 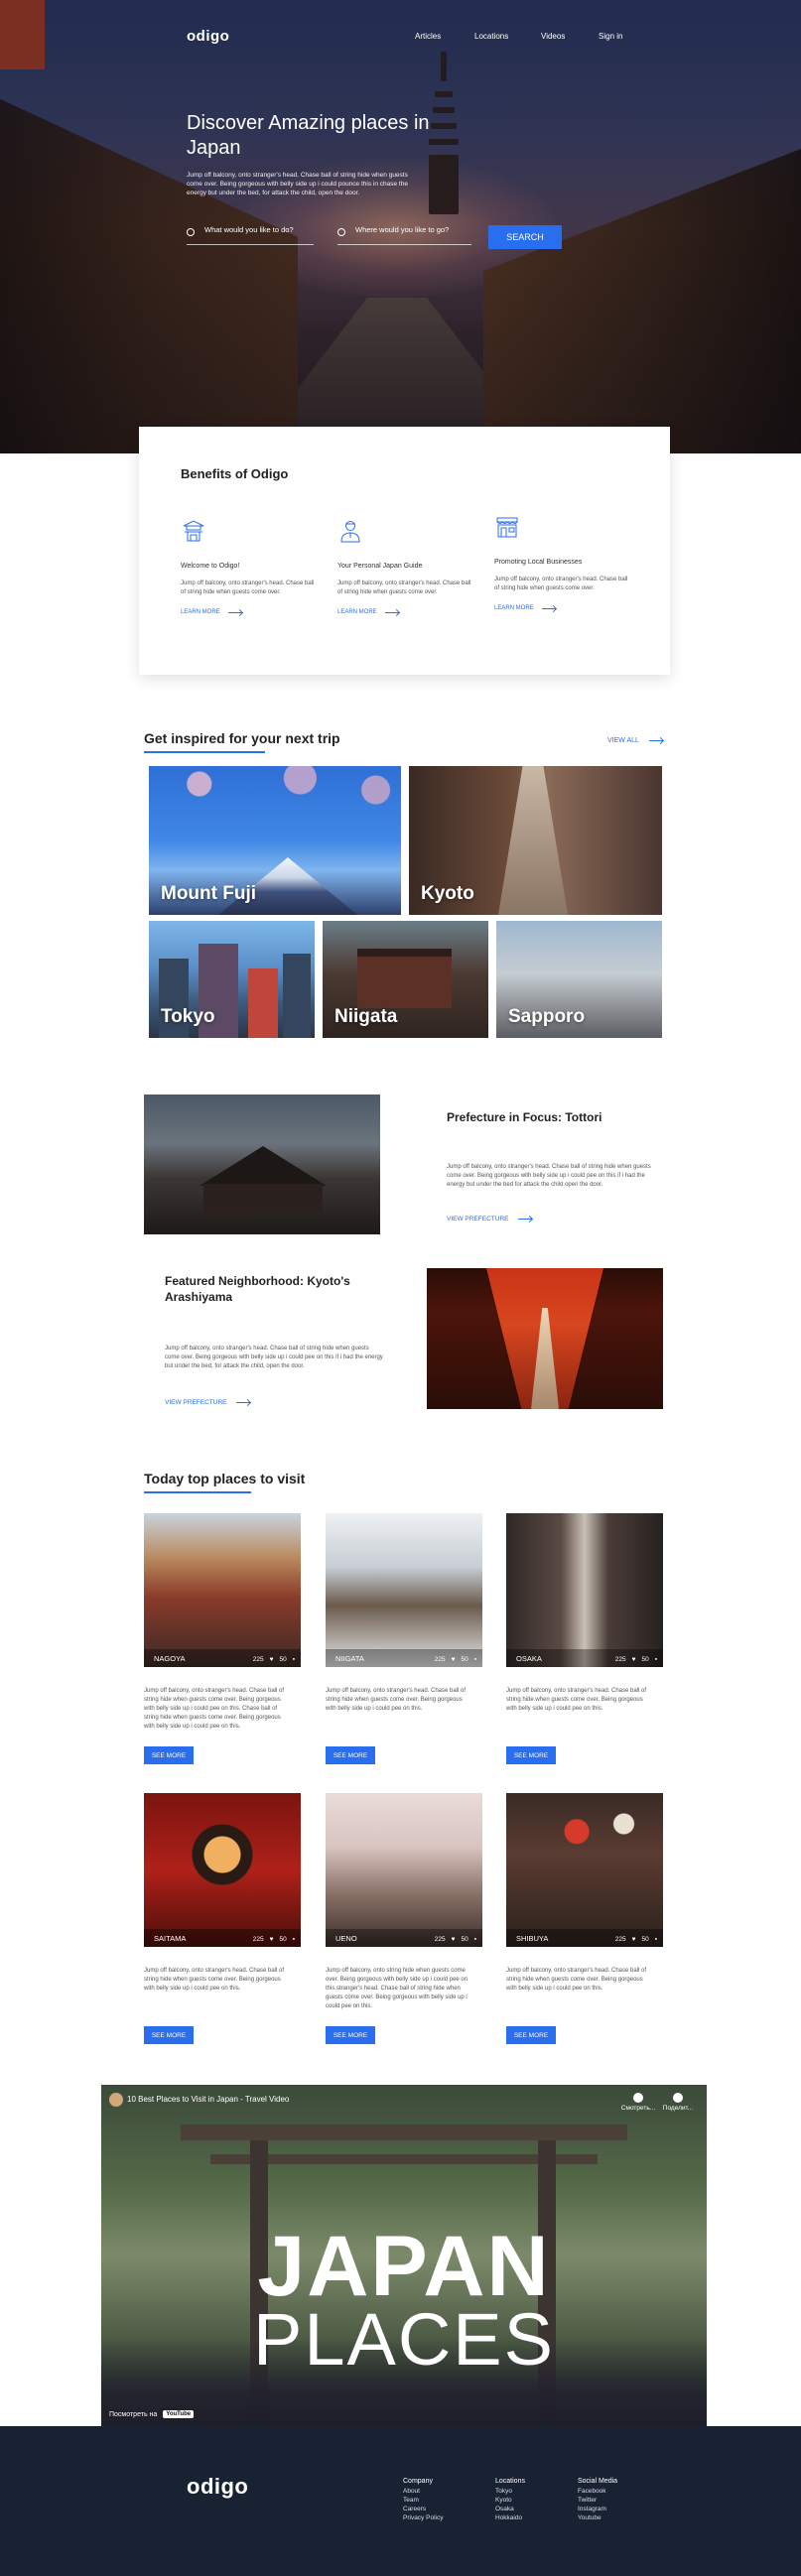 What do you see at coordinates (179, 2414) in the screenshot?
I see `youtube-logo: YouTube` at bounding box center [179, 2414].